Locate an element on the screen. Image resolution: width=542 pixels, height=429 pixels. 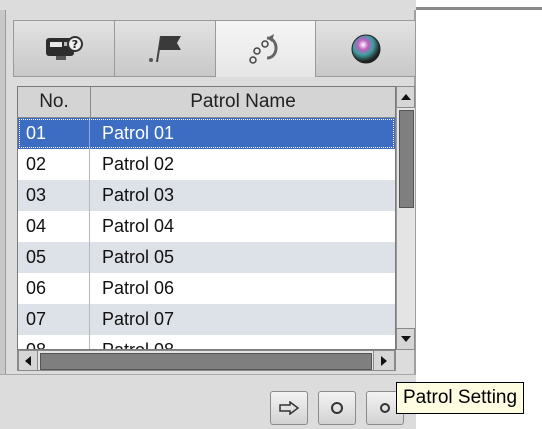
patrol-icon is located at coordinates (263, 49).